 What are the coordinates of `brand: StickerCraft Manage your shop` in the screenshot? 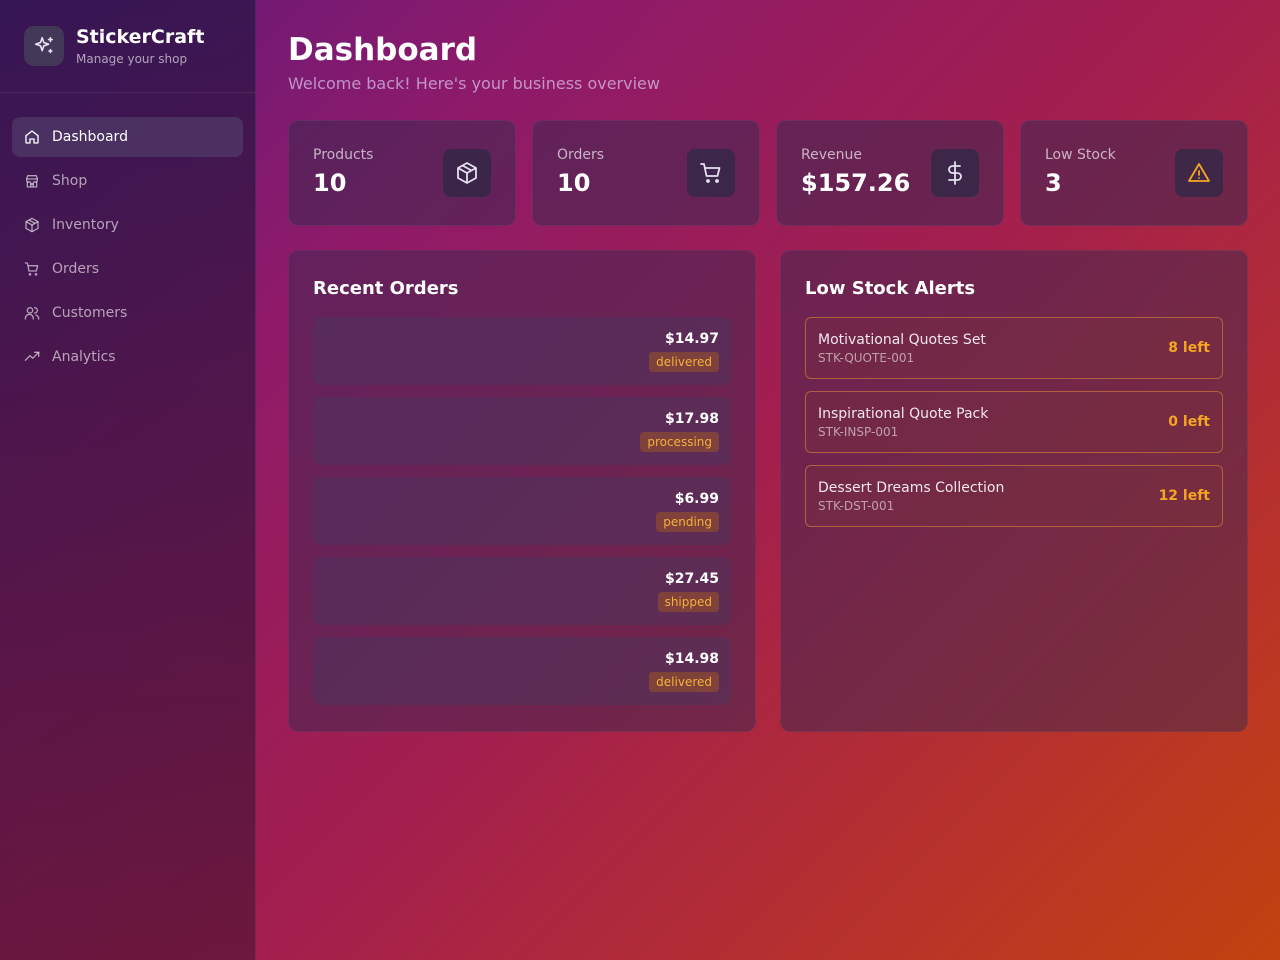 It's located at (127, 46).